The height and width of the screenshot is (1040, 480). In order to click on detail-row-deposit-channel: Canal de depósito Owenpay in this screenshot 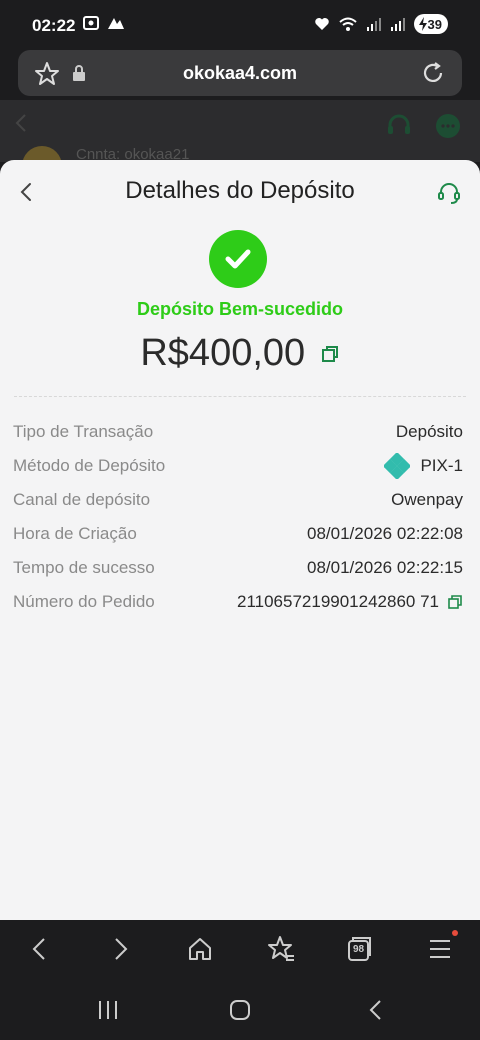, I will do `click(238, 500)`.